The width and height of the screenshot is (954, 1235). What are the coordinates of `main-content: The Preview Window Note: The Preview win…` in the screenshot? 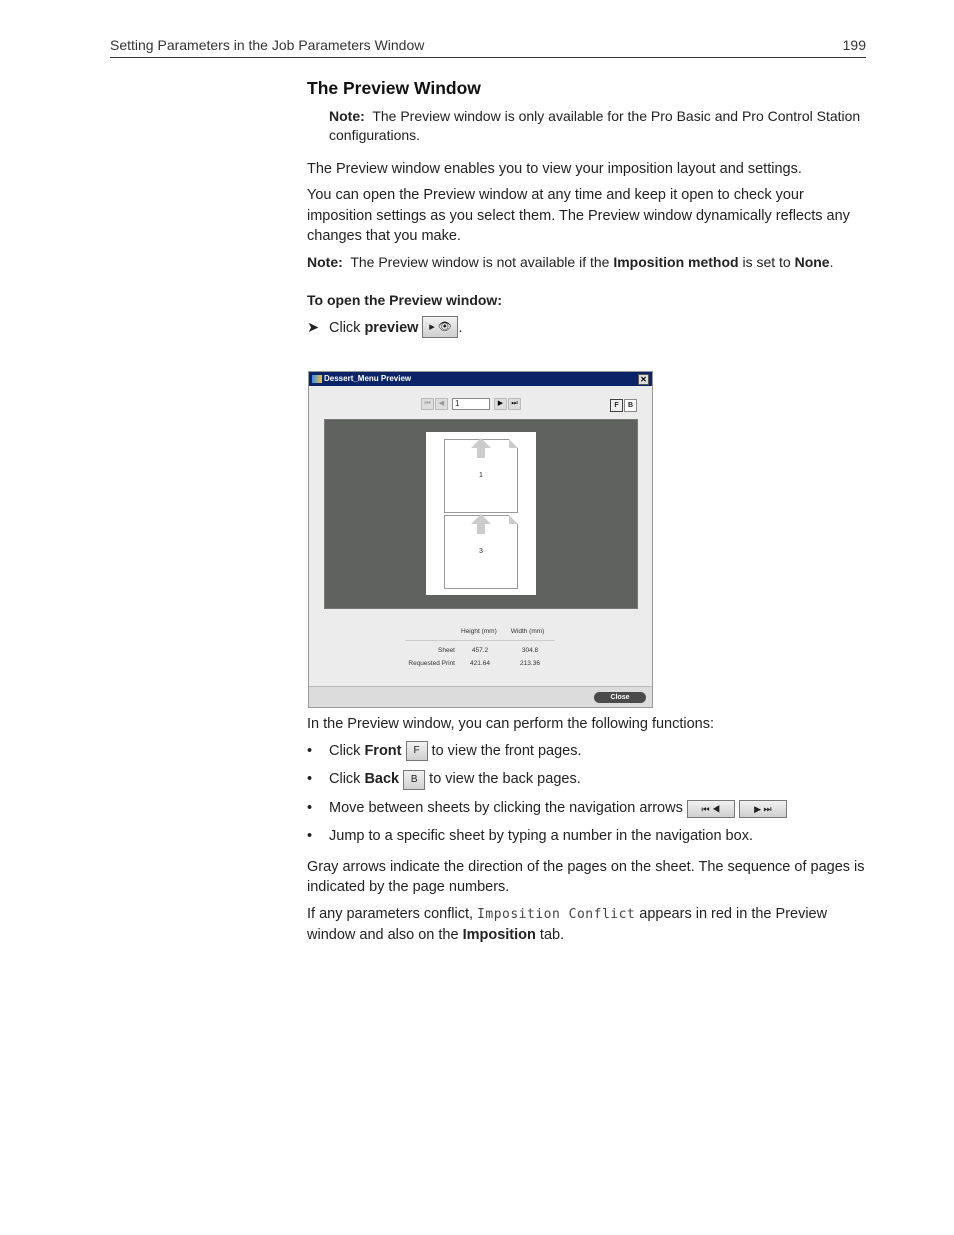 It's located at (587, 215).